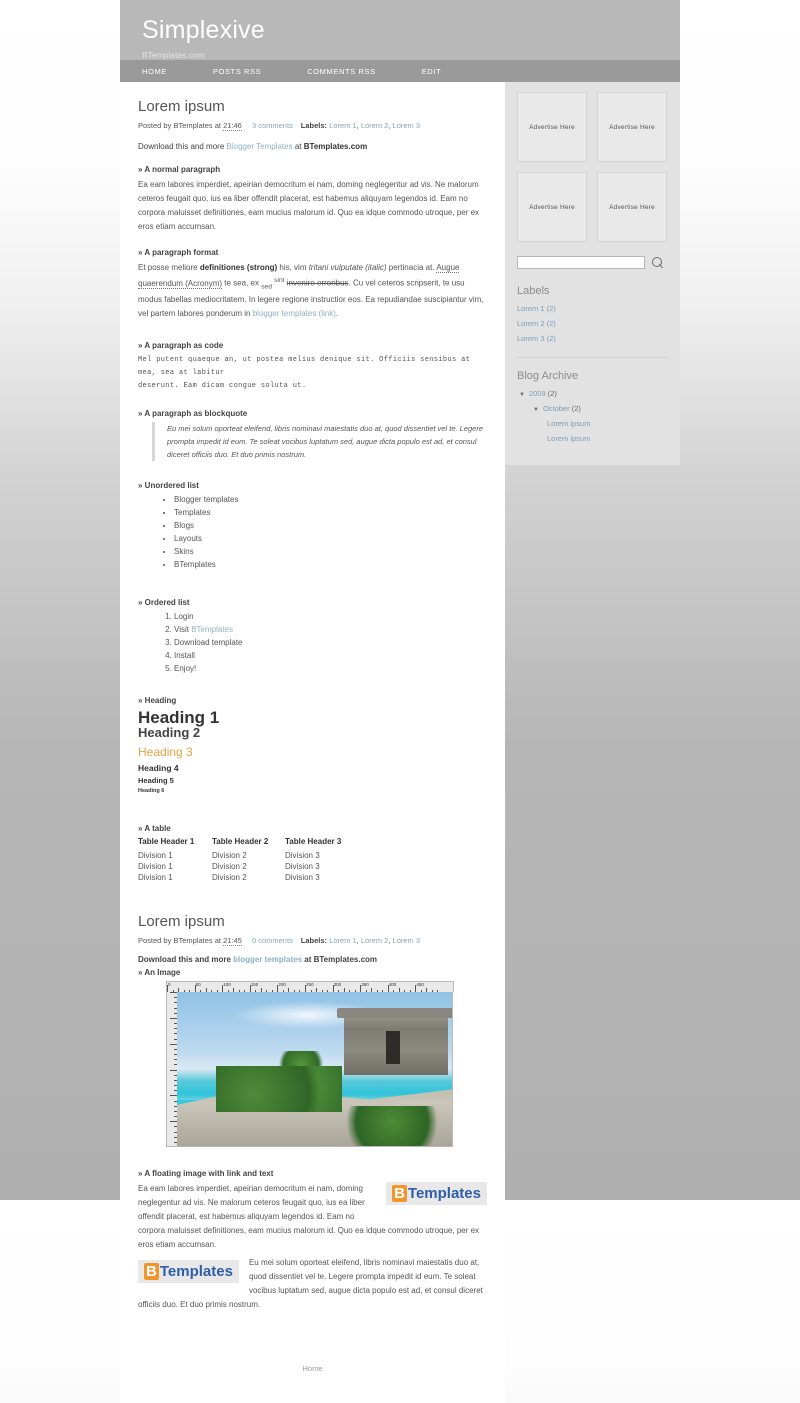 The width and height of the screenshot is (800, 1403). Describe the element at coordinates (551, 323) in the screenshot. I see `label-count: (2)` at that location.